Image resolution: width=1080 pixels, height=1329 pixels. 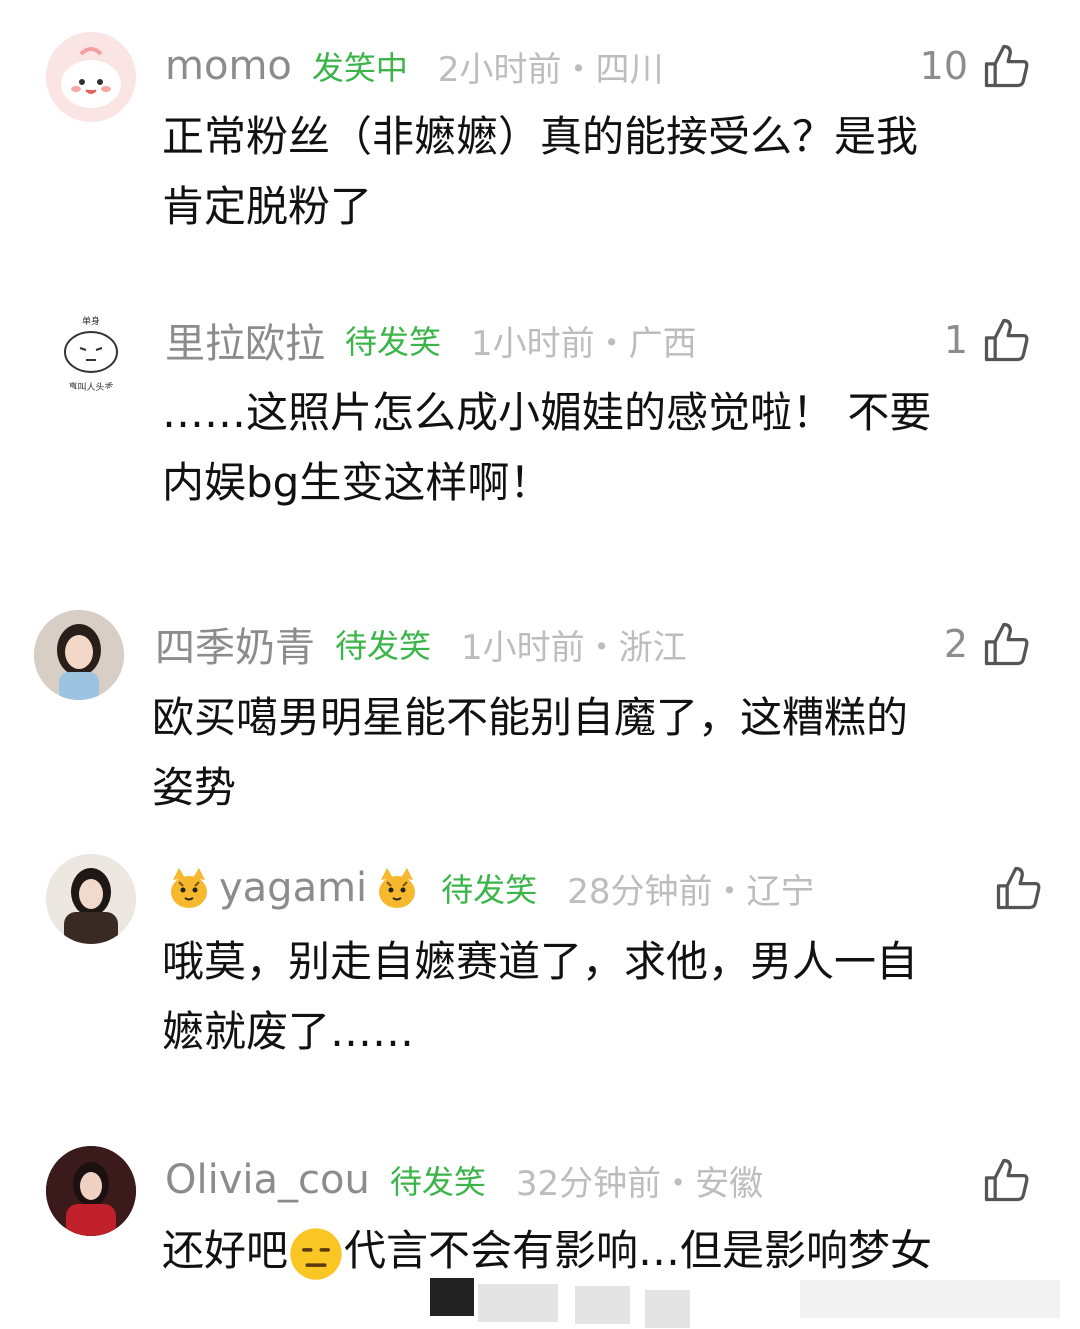 What do you see at coordinates (316, 1253) in the screenshot?
I see `expressionless-face-emoji-icon` at bounding box center [316, 1253].